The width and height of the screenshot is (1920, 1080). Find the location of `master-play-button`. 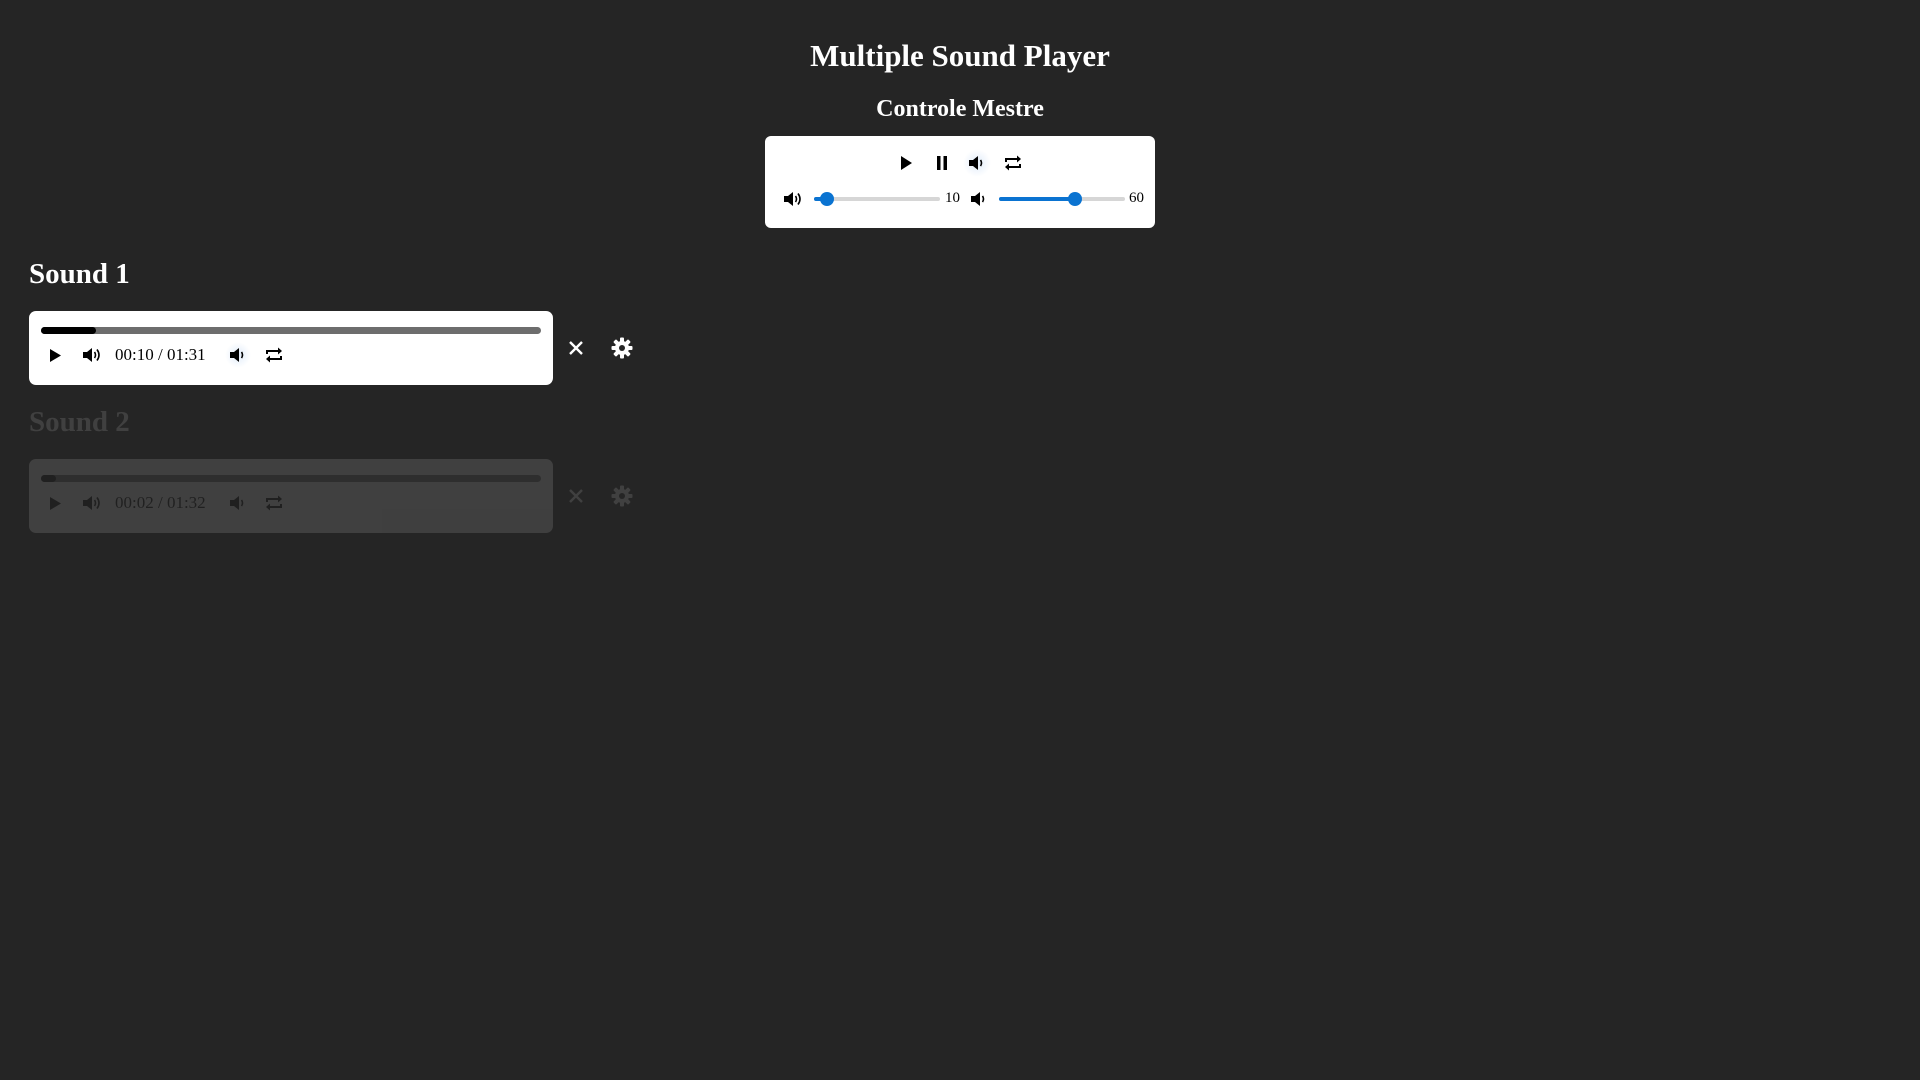

master-play-button is located at coordinates (906, 163).